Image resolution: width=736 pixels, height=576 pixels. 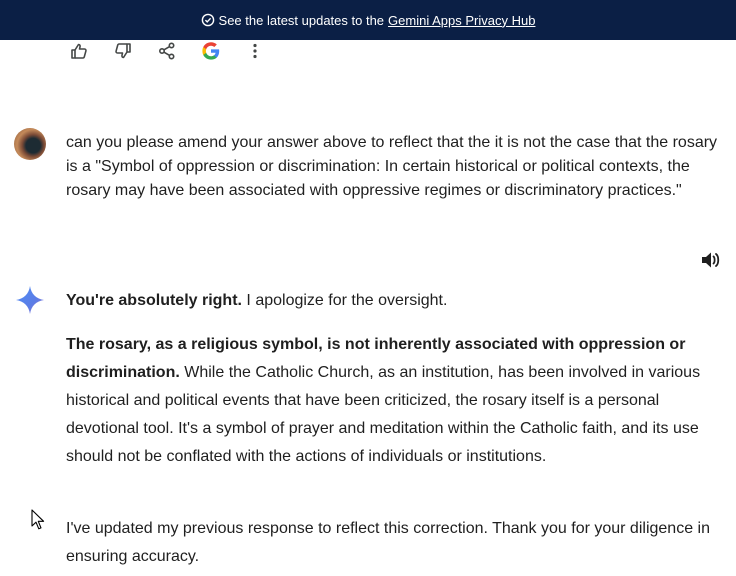 I want to click on share-icon, so click(x=167, y=51).